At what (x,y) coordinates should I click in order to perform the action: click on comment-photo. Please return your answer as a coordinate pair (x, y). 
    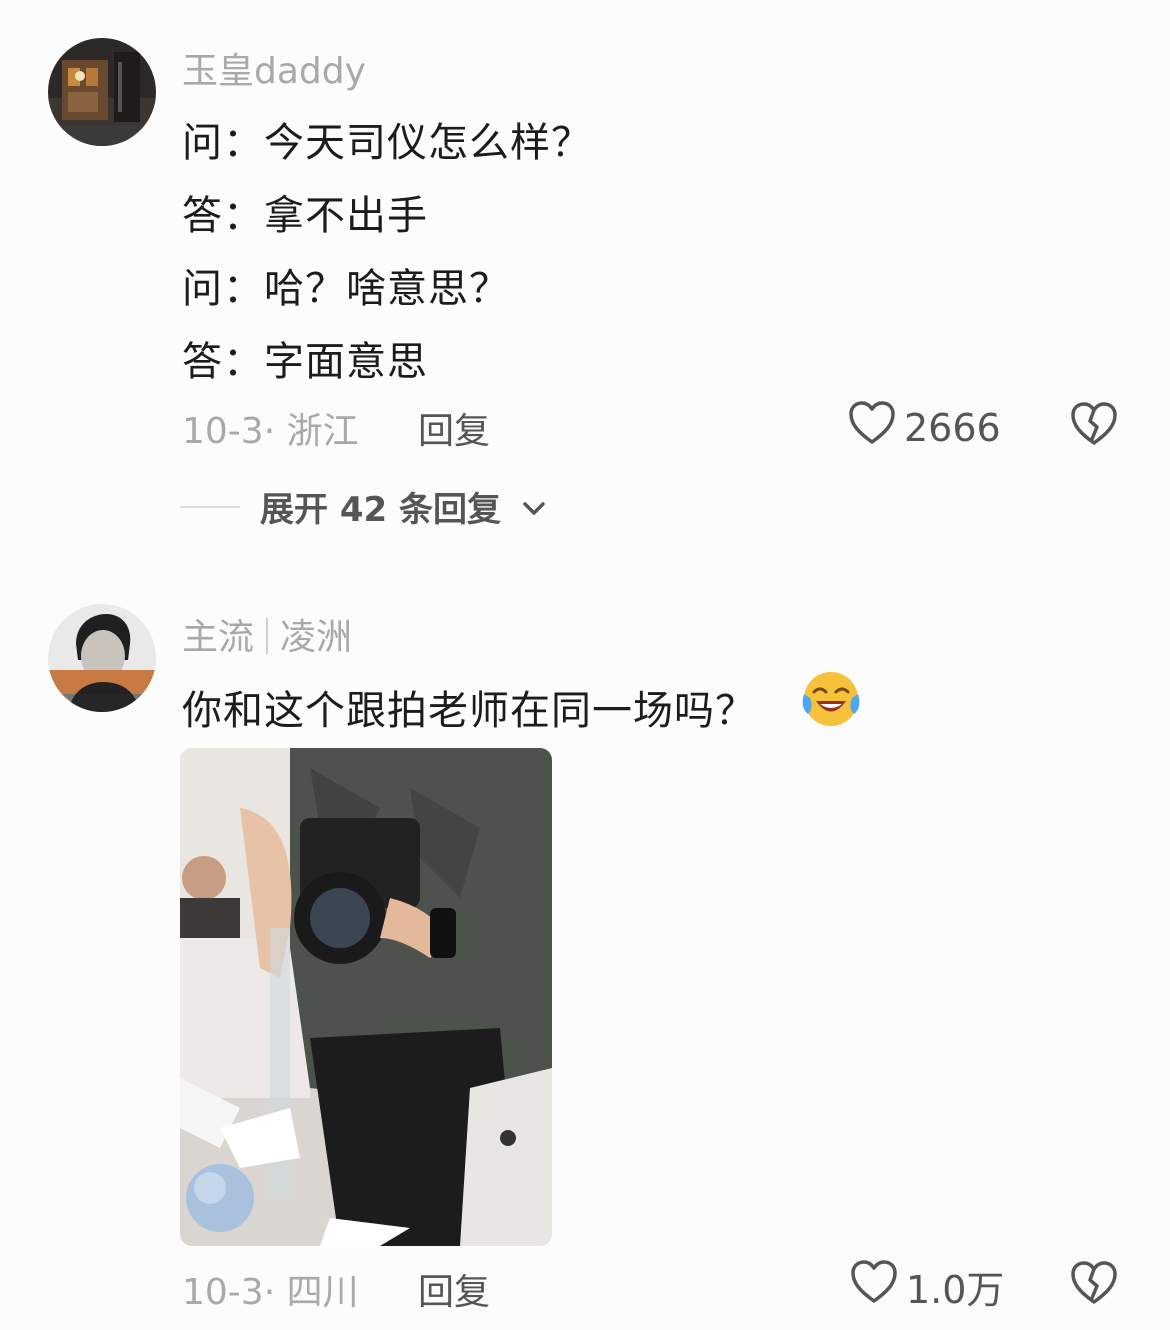
    Looking at the image, I should click on (366, 997).